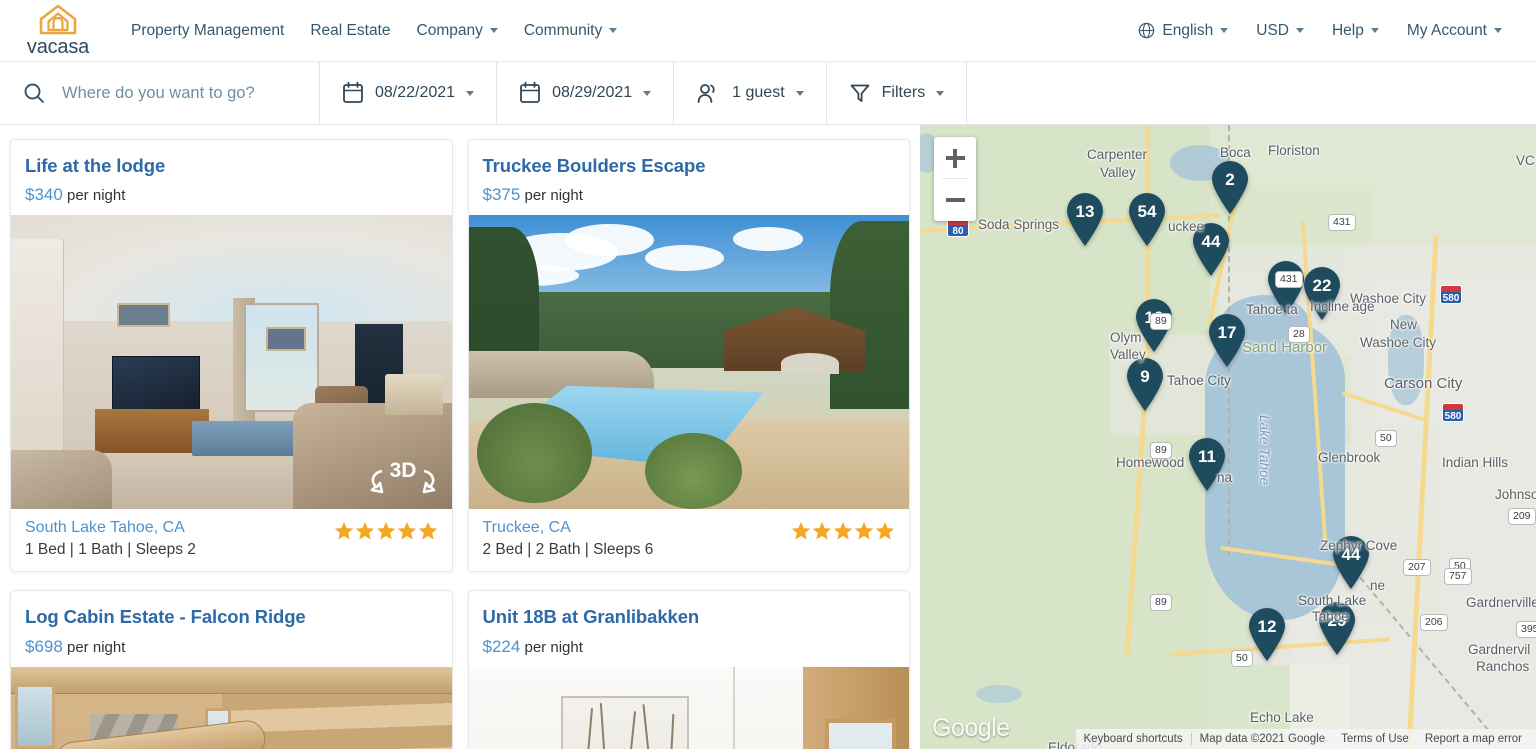 The height and width of the screenshot is (749, 1536). I want to click on map-pin: 17, so click(1227, 340).